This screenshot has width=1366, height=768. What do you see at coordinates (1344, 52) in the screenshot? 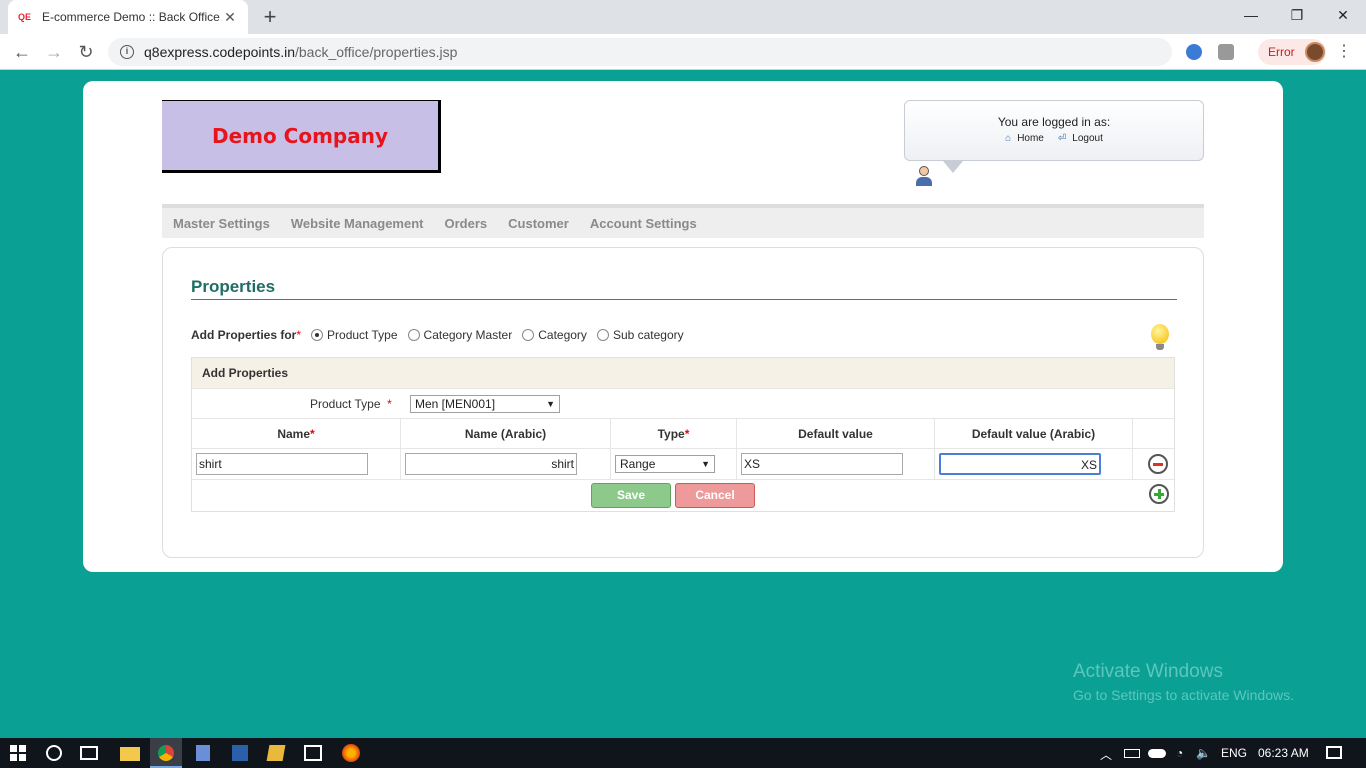
I see `browser-menu-icon: ⋮` at bounding box center [1344, 52].